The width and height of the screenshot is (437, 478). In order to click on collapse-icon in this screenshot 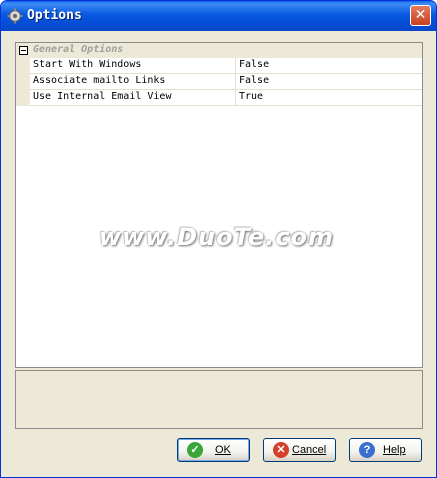, I will do `click(23, 50)`.